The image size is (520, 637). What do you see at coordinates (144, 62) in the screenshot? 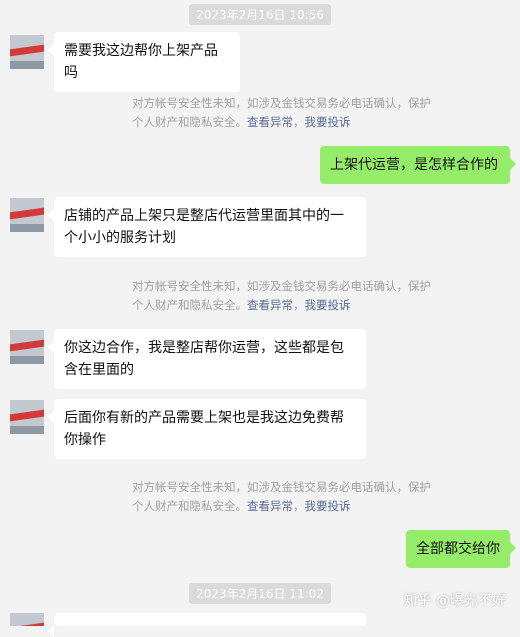
I see `incoming-message-bubble: 需要我这边帮你上架产品吗` at bounding box center [144, 62].